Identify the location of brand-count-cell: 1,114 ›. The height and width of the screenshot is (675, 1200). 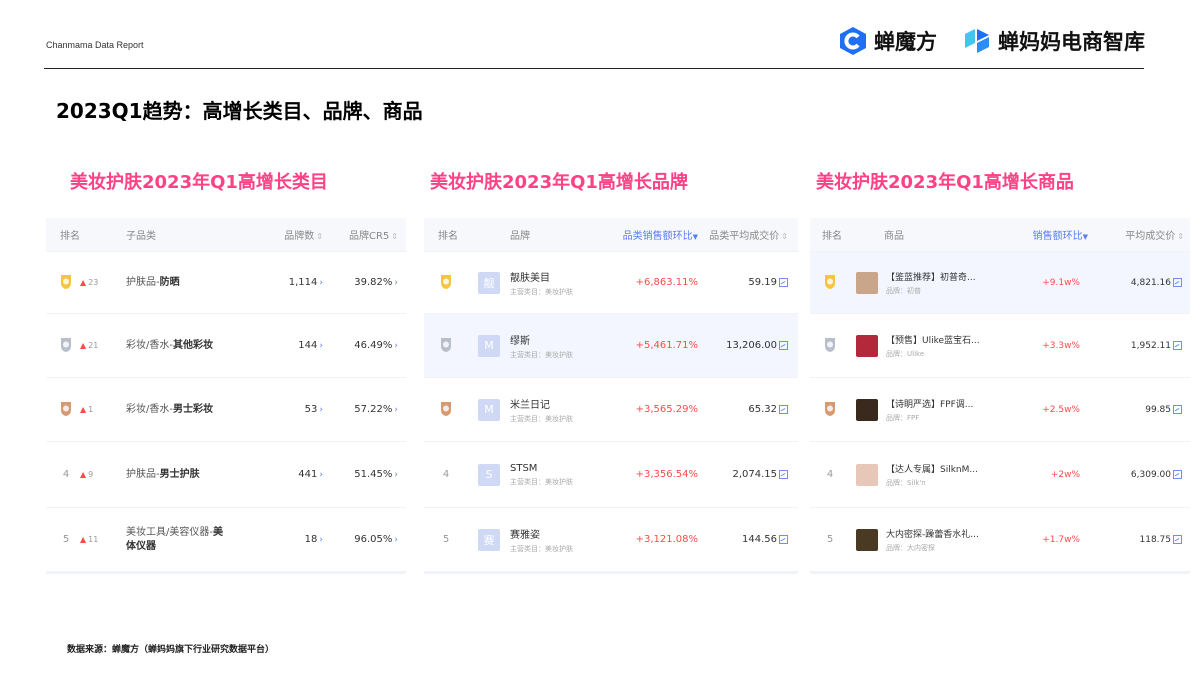
(285, 282).